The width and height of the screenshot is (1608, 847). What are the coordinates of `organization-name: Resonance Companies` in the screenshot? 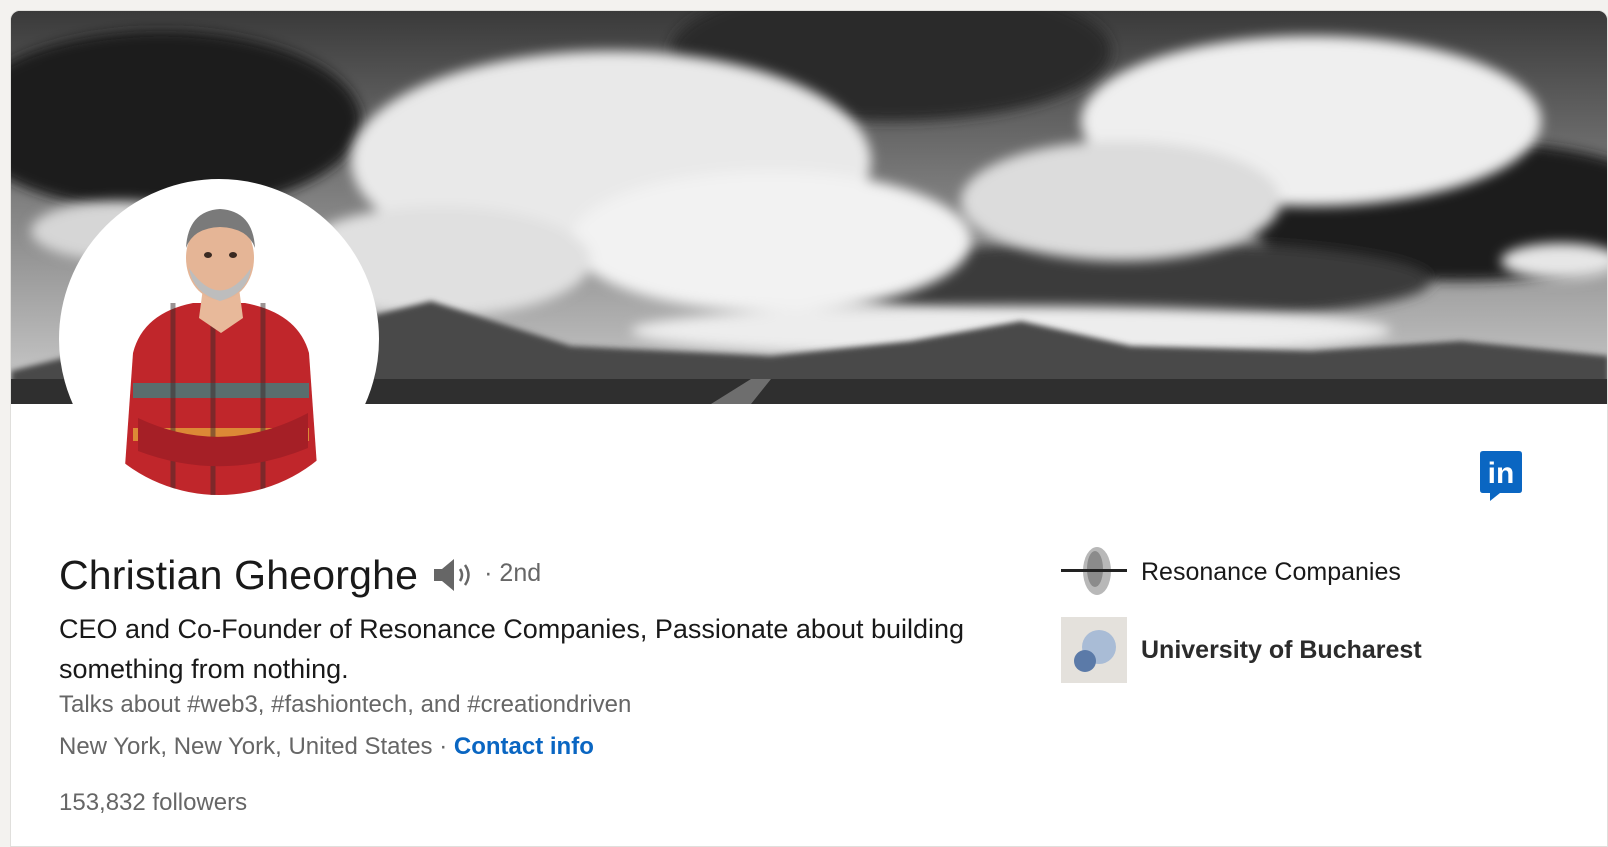 It's located at (1271, 571).